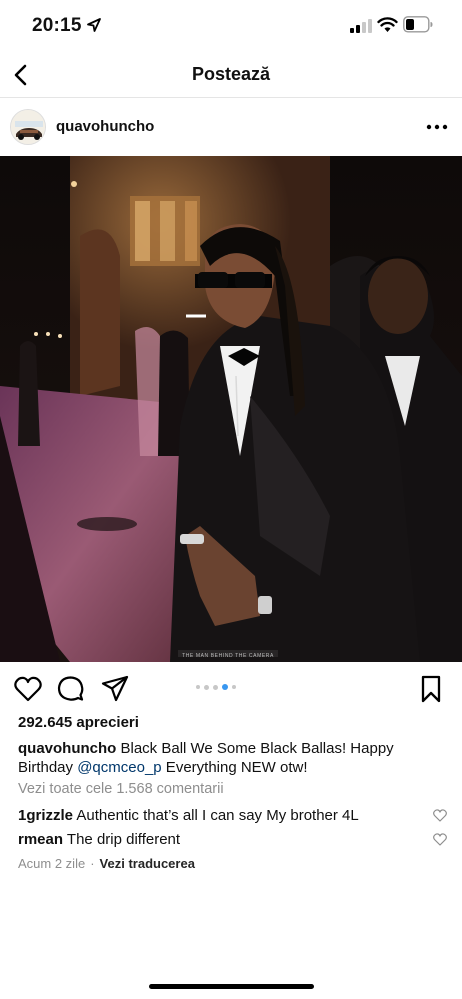 The height and width of the screenshot is (999, 462). I want to click on carousel-indicator, so click(216, 687).